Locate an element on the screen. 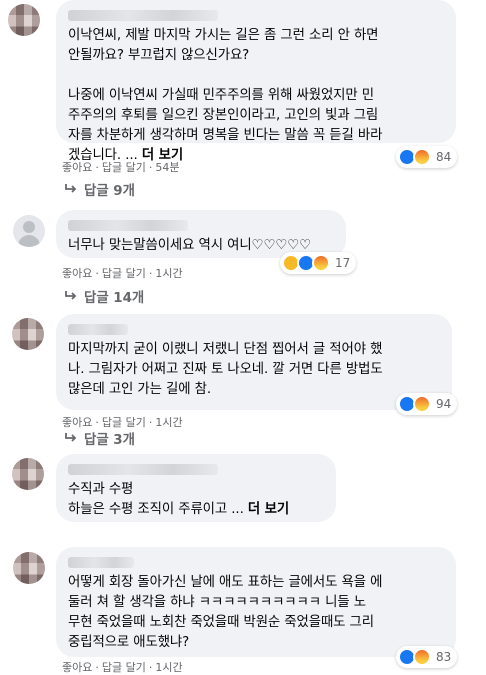  comment-actions: 좋아요 · 답글 달기 · 1시간 is located at coordinates (122, 273).